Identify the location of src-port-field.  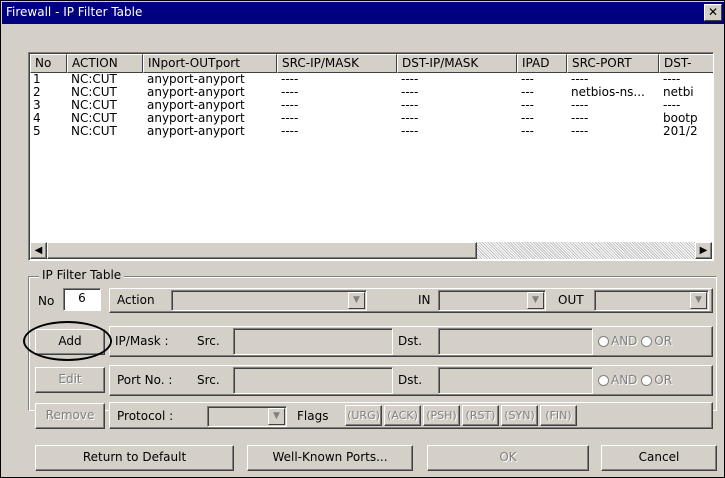
(313, 380).